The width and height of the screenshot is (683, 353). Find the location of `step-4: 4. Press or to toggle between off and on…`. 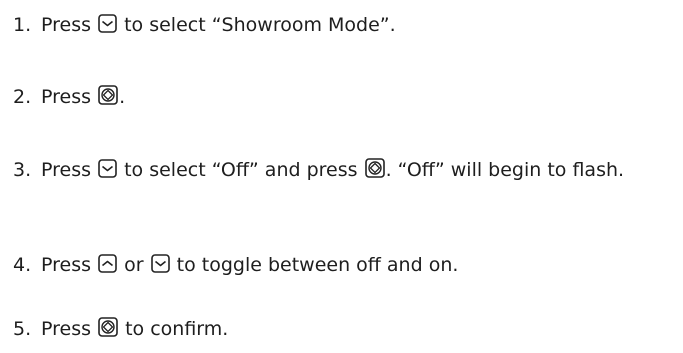

step-4: 4. Press or to toggle between off and on… is located at coordinates (345, 265).